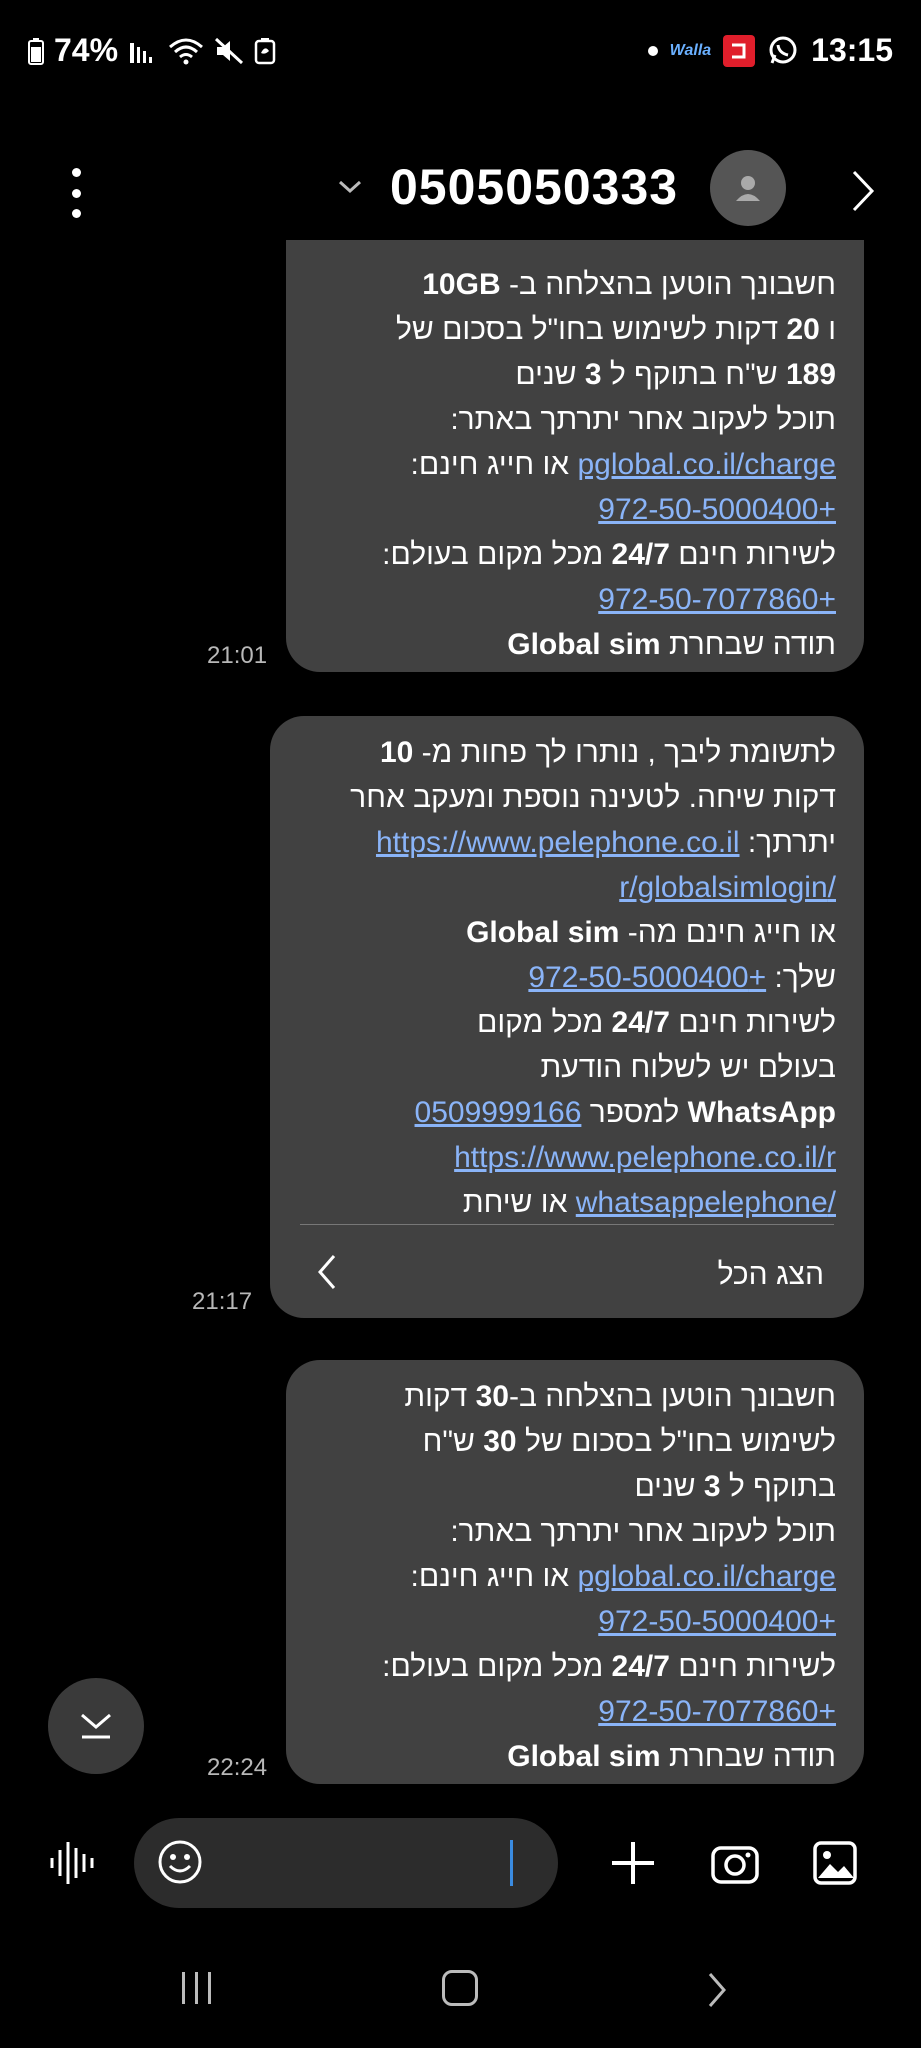 The height and width of the screenshot is (2048, 921). I want to click on message-line: ו 20 דקות לשימוש בחו"ל בסכום של, so click(575, 329).